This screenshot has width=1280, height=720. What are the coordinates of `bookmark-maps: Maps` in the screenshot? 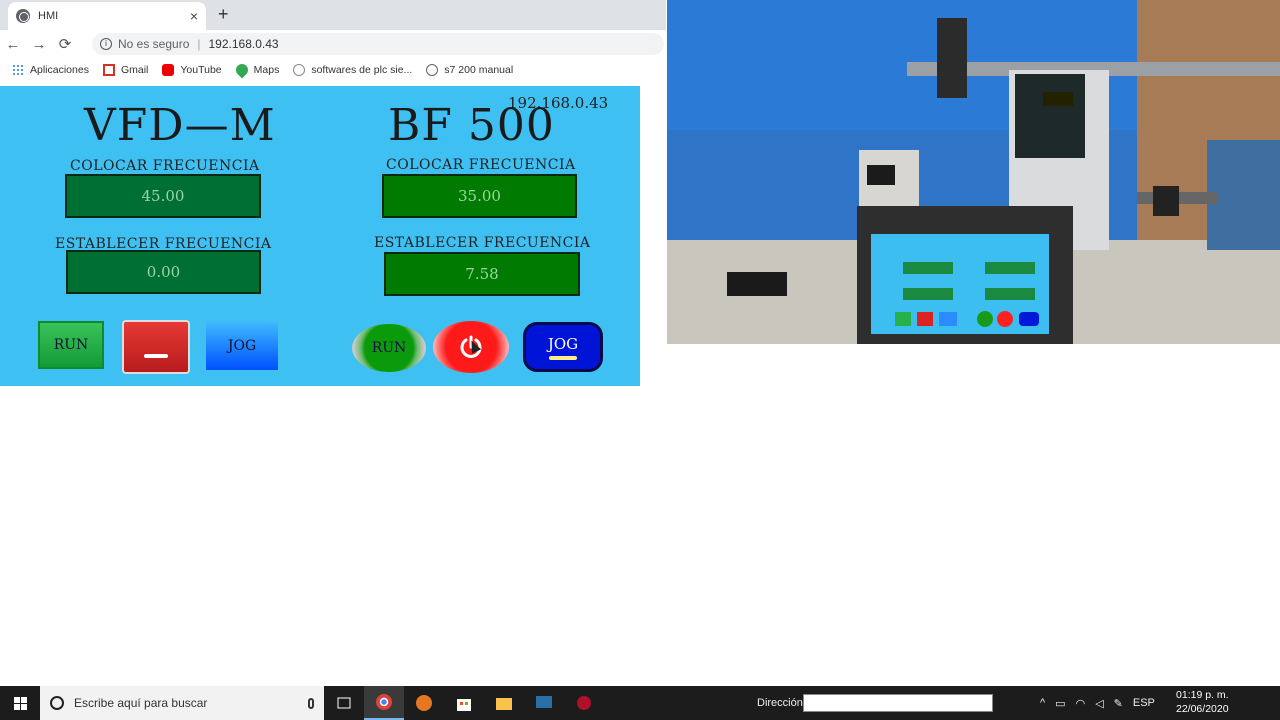 It's located at (256, 70).